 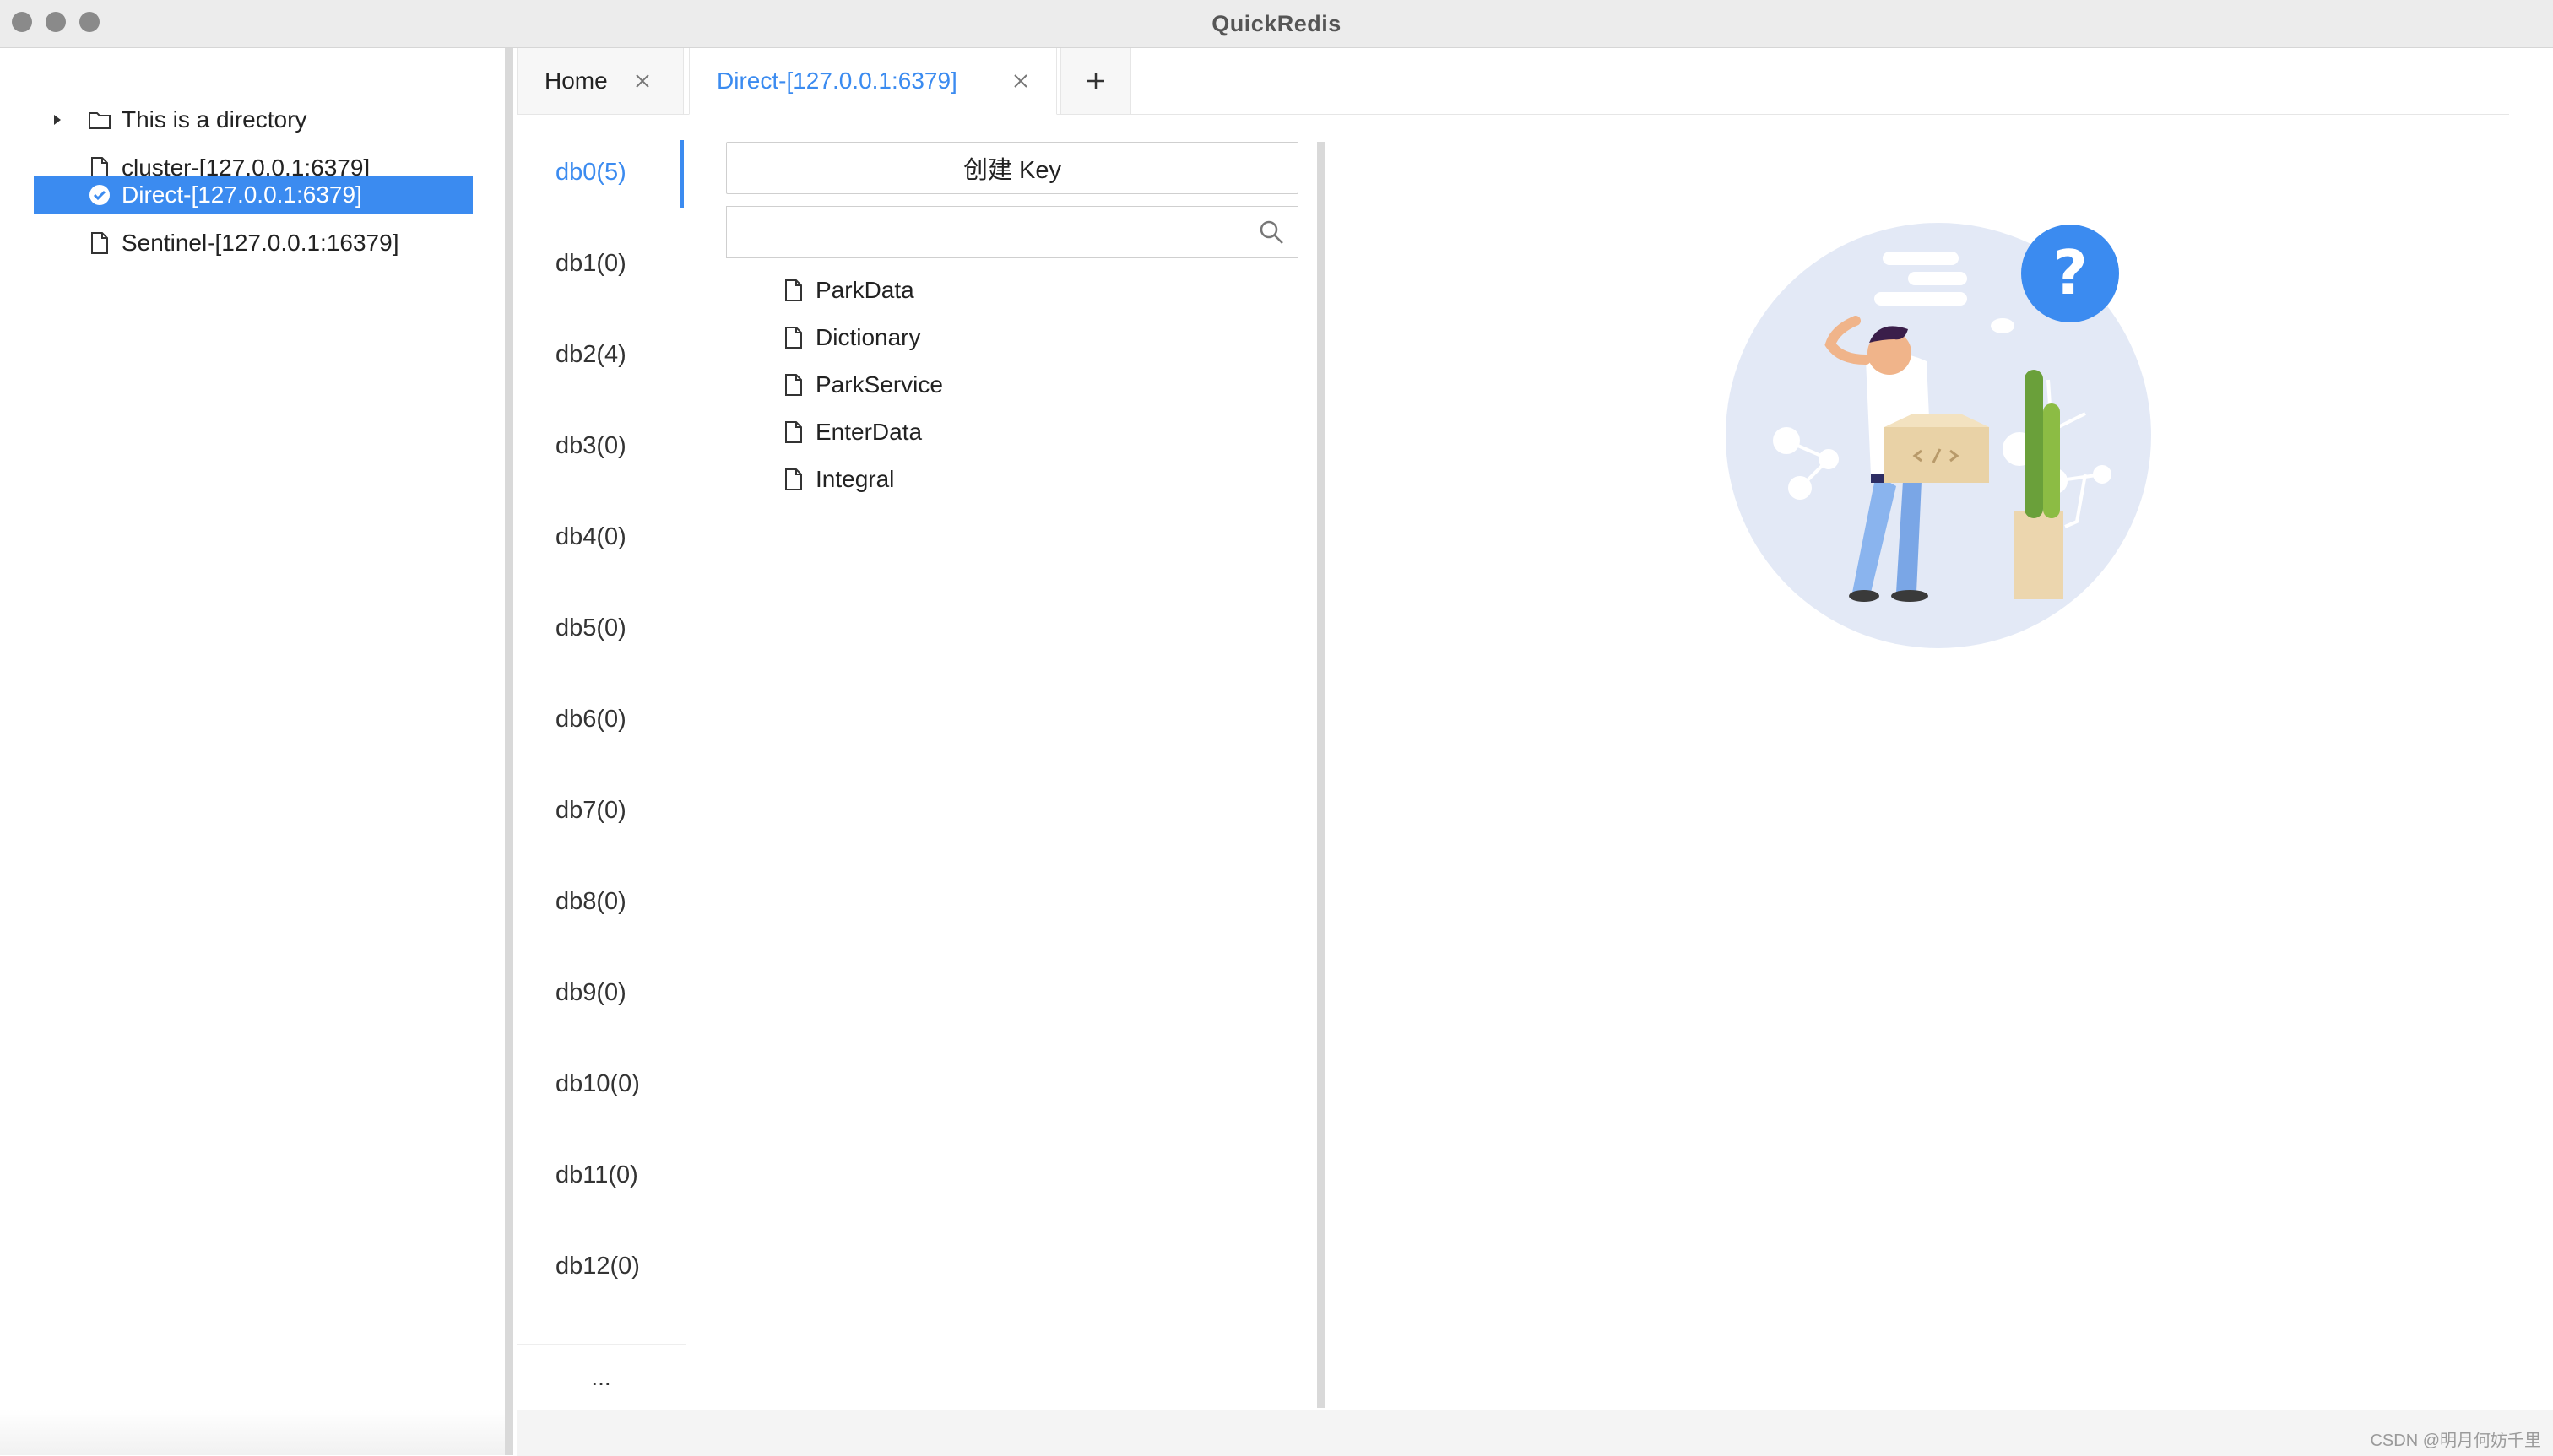 I want to click on tab-label: Direct-[127.0.0.1:6379], so click(x=837, y=81).